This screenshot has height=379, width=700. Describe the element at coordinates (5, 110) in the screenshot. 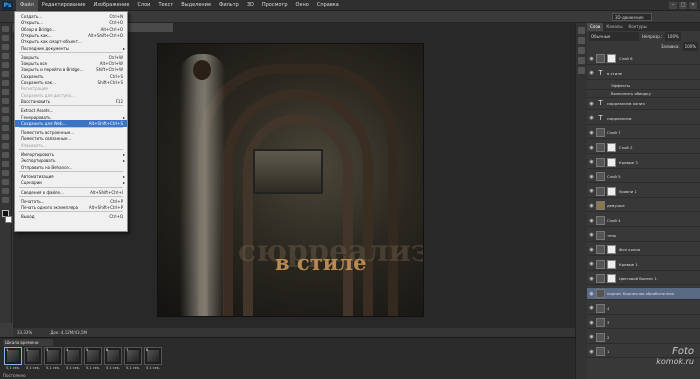

I see `history-brush-tool-icon` at that location.